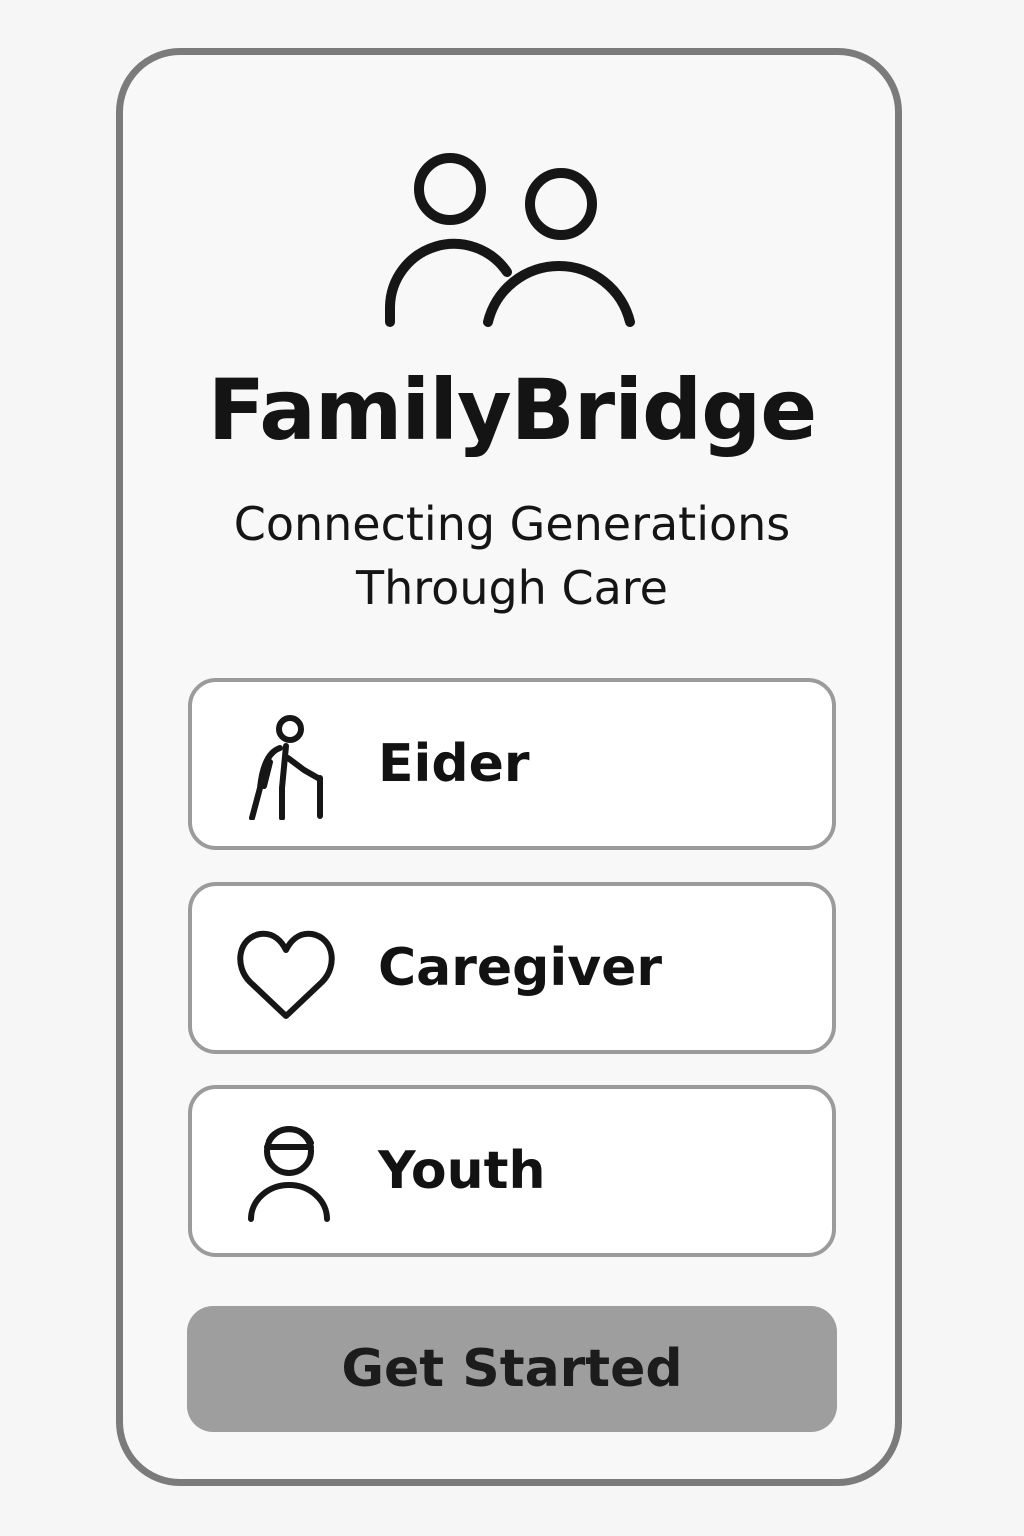  I want to click on tagline: Connecting Generations Through Care, so click(512, 556).